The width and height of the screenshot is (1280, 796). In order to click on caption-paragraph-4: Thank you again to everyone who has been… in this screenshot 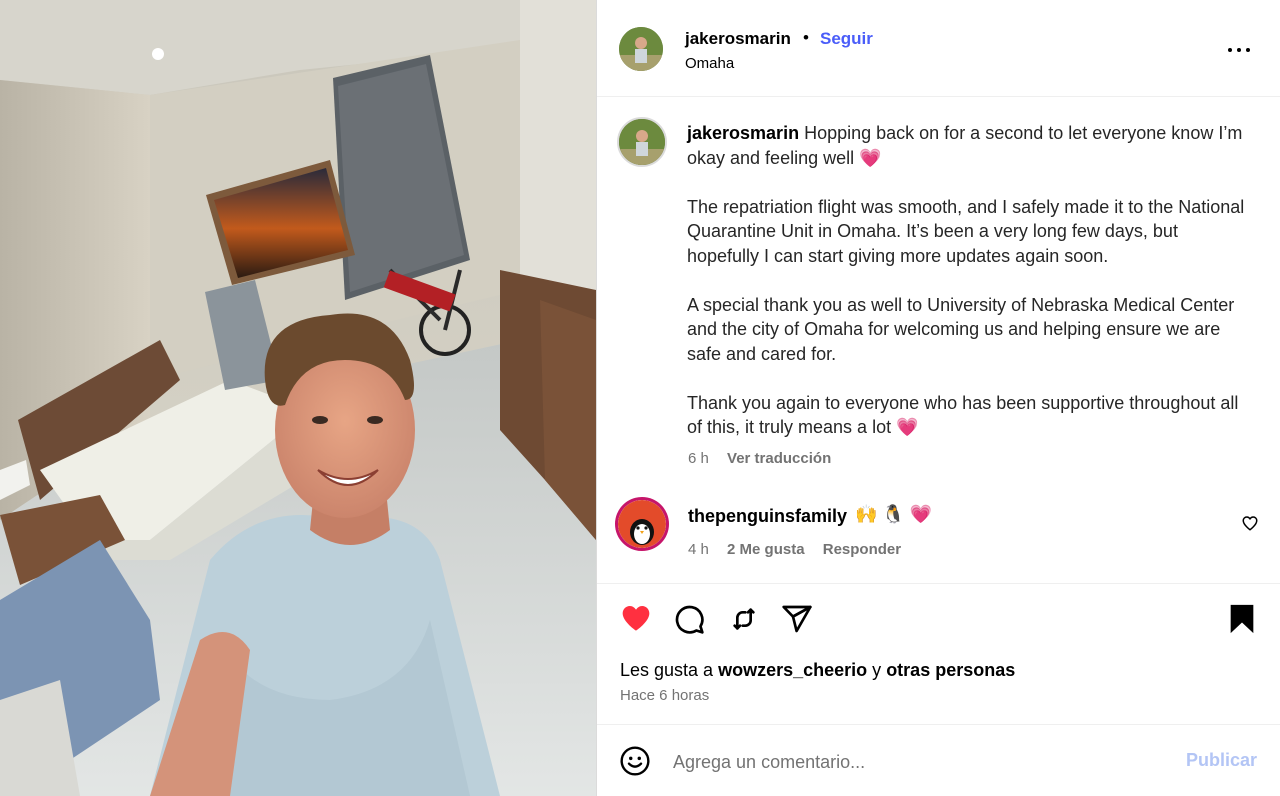, I will do `click(963, 415)`.